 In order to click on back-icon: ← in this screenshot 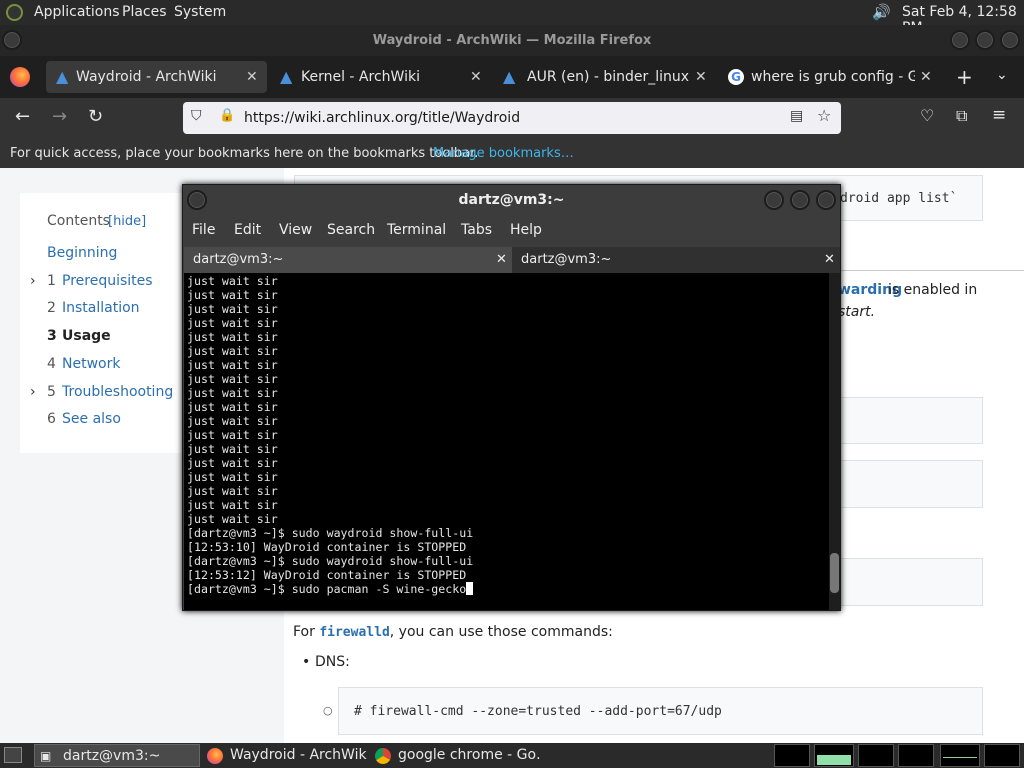, I will do `click(22, 116)`.